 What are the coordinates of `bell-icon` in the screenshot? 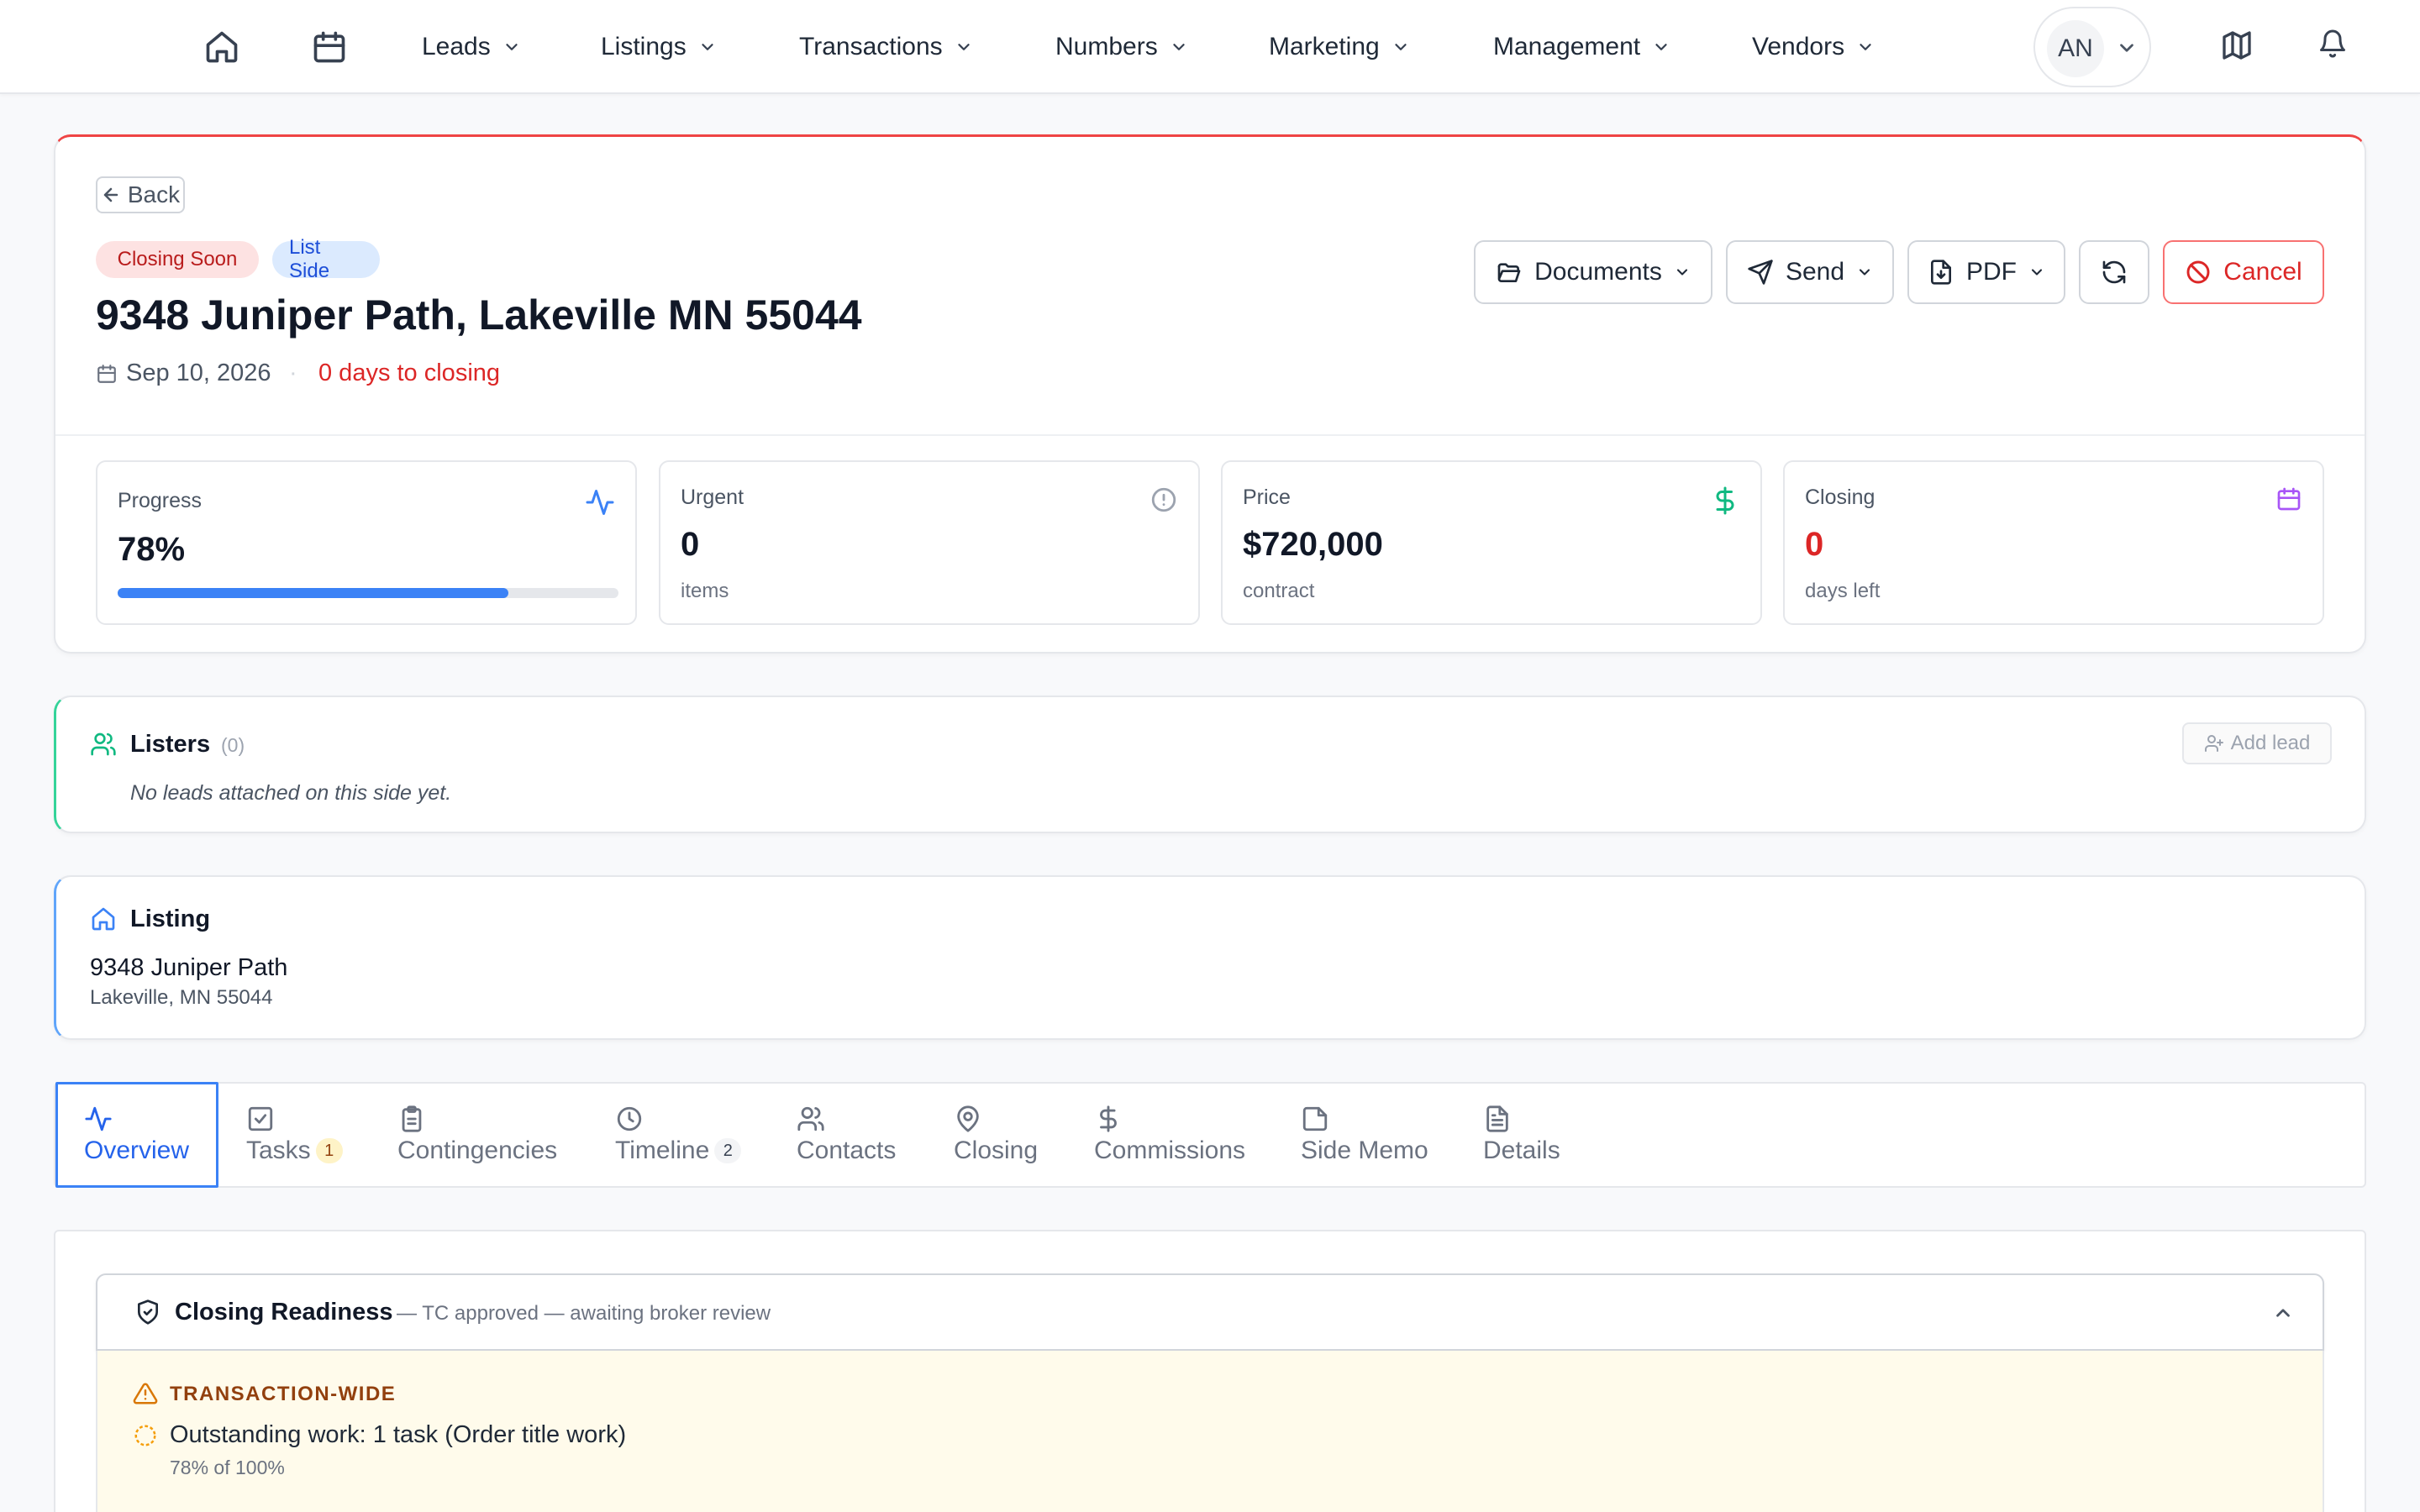 It's located at (2335, 47).